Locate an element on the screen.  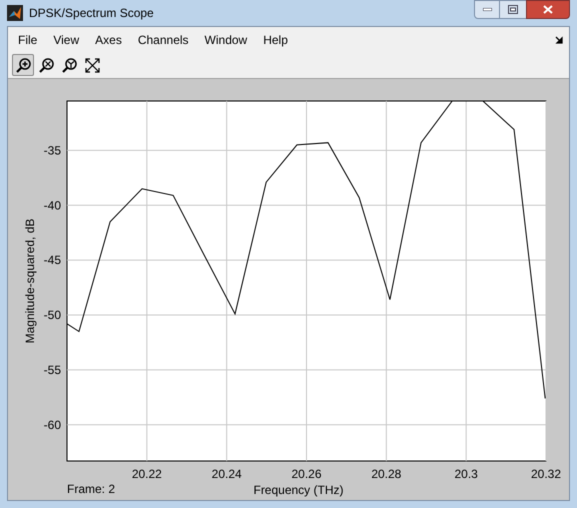
y-axis-label: Magnitude-squared, dB is located at coordinates (30, 281).